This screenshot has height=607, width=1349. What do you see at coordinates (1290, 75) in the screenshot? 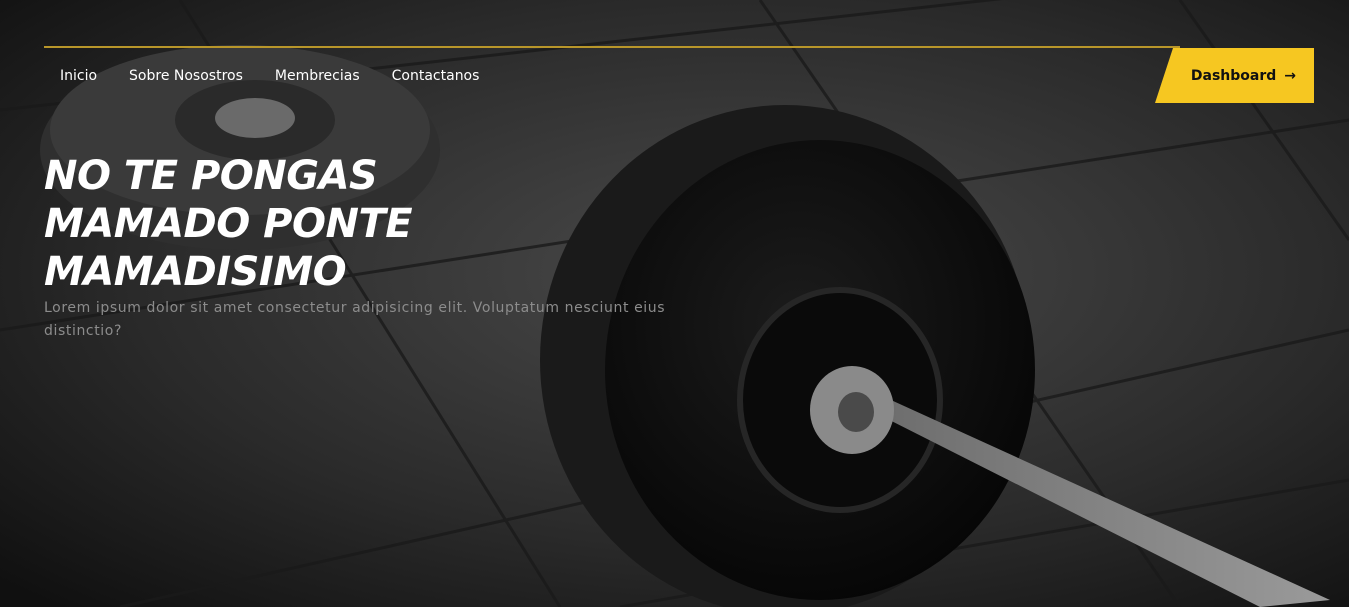
I see `arrow-right-icon: →` at bounding box center [1290, 75].